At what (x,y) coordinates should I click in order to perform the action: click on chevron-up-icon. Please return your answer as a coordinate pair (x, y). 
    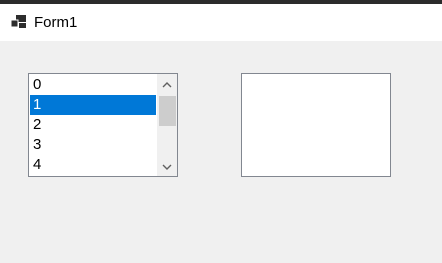
    Looking at the image, I should click on (167, 84).